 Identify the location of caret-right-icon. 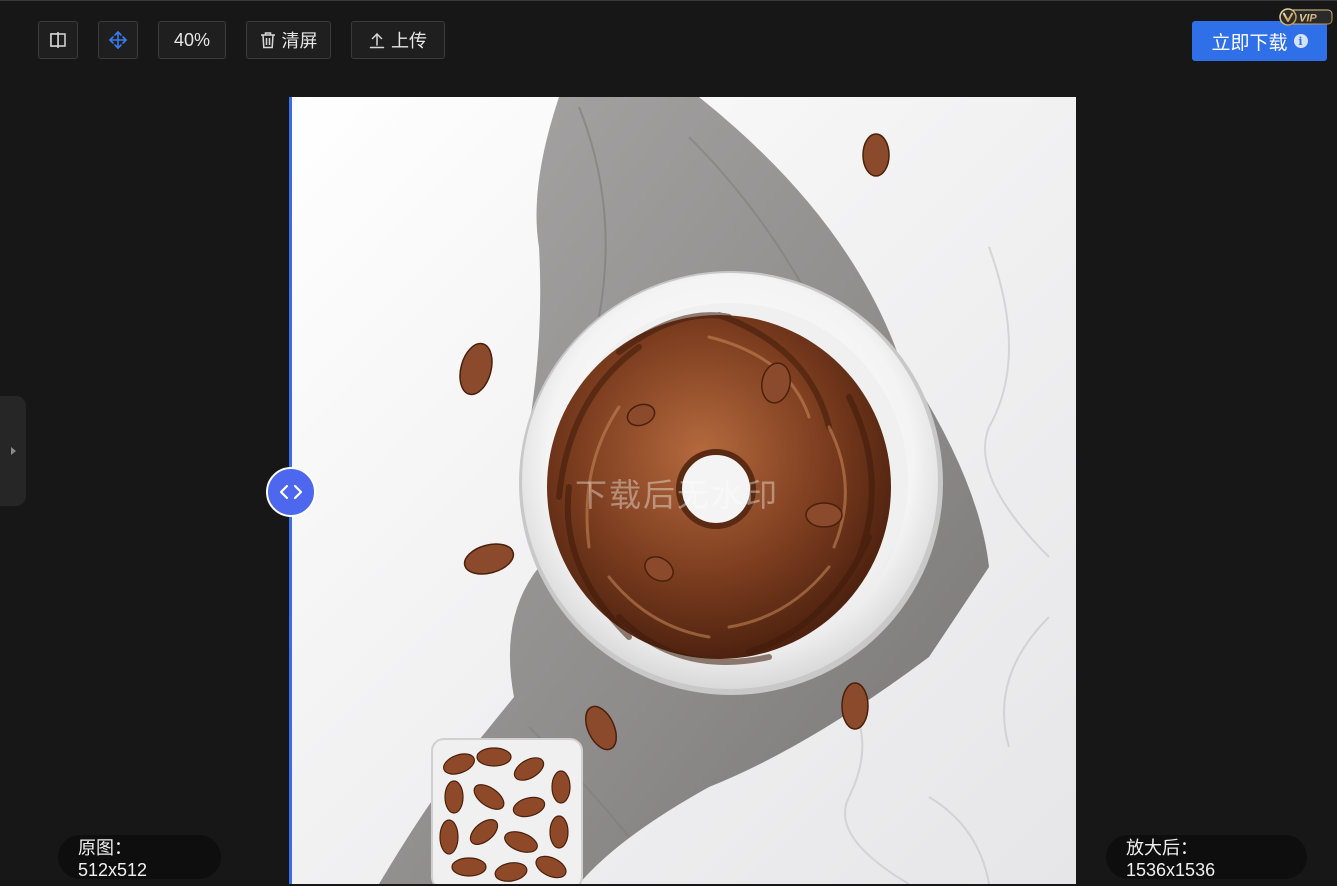
(13, 451).